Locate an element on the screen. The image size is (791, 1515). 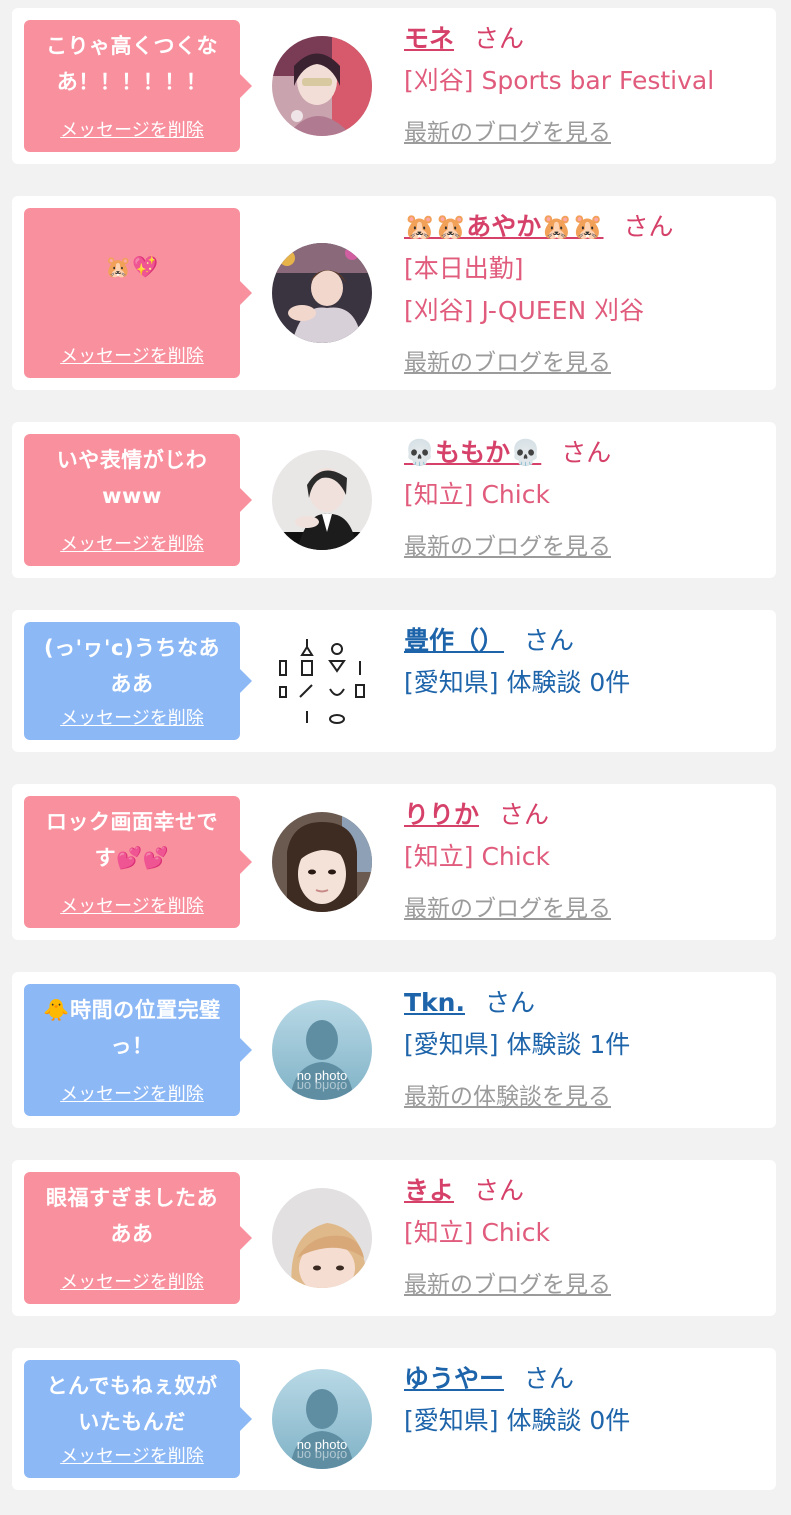
message-text: いや表情がじわ www is located at coordinates (132, 478).